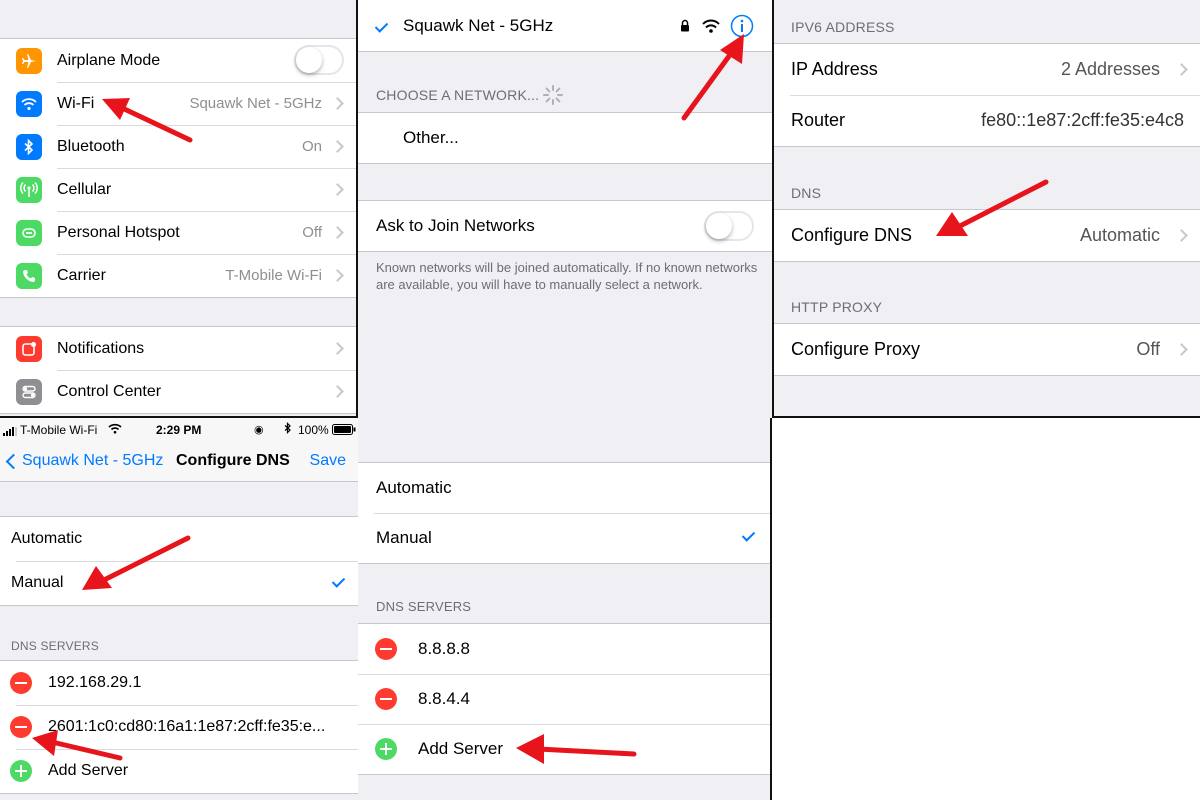 The width and height of the screenshot is (1200, 800). Describe the element at coordinates (987, 69) in the screenshot. I see `ip-address-row: IP Address 2 Addresses` at that location.